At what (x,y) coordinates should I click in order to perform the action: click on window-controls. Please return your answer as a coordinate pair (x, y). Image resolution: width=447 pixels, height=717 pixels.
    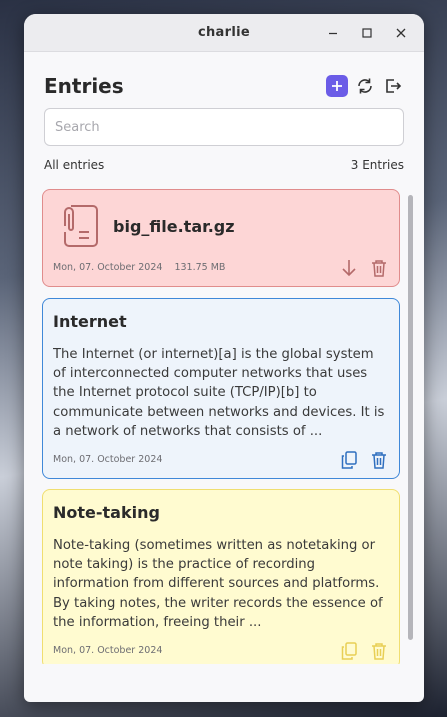
    Looking at the image, I should click on (367, 33).